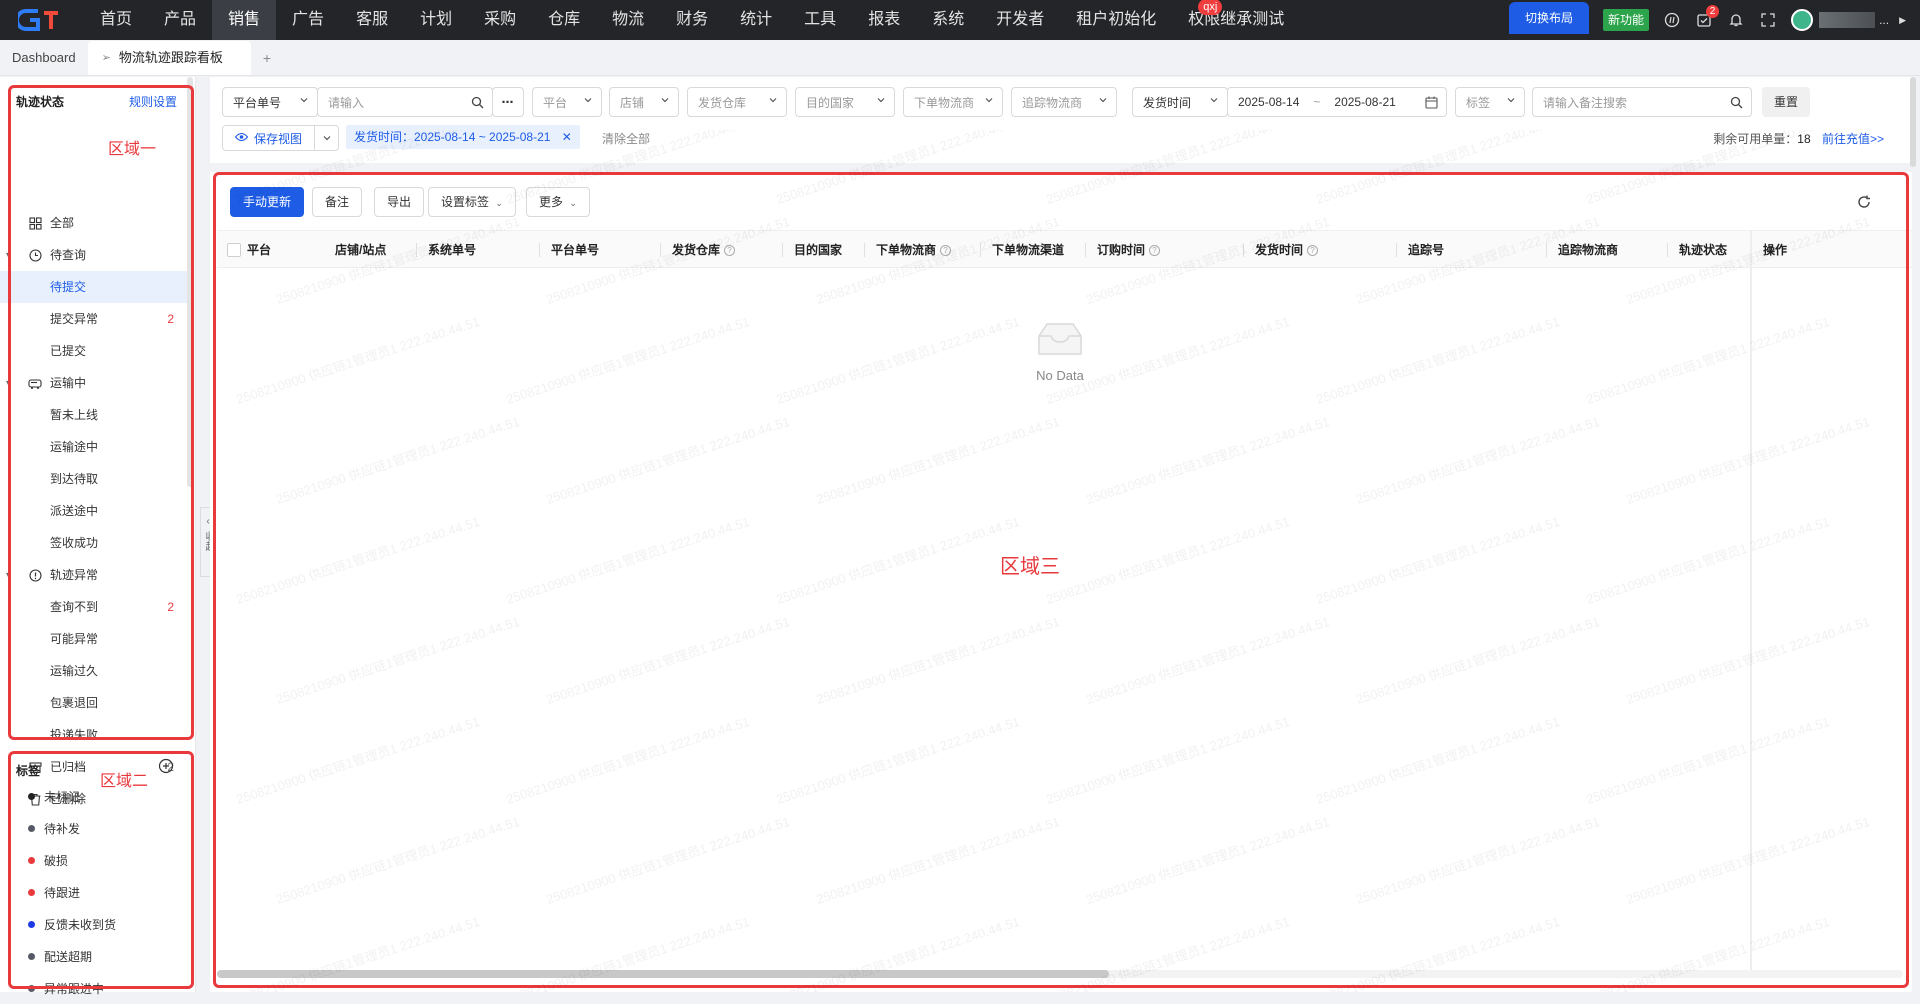  Describe the element at coordinates (337, 202) in the screenshot. I see `remark-button: 备注` at that location.